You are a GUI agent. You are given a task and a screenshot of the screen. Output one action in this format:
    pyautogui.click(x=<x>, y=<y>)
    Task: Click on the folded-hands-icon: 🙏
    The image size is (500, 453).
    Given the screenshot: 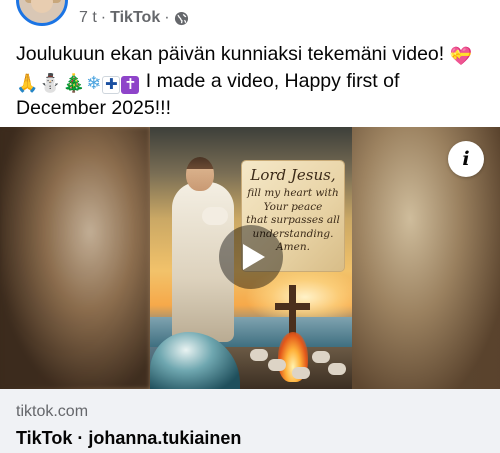 What is the action you would take?
    pyautogui.click(x=27, y=83)
    